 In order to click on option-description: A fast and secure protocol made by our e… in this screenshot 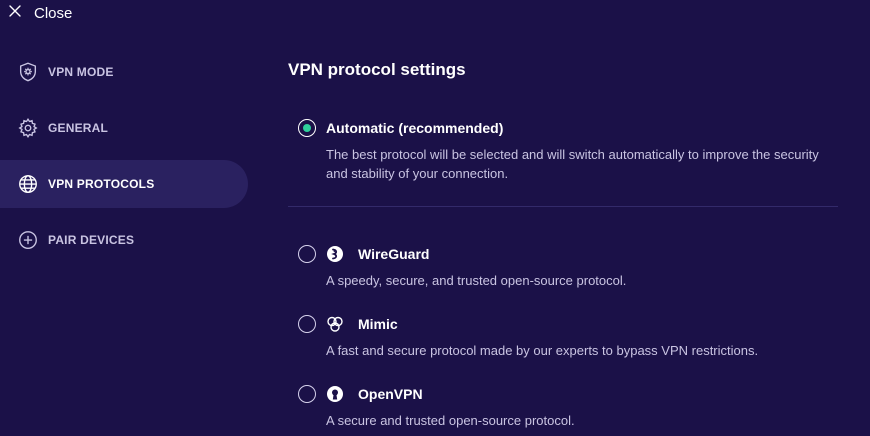, I will do `click(542, 350)`.